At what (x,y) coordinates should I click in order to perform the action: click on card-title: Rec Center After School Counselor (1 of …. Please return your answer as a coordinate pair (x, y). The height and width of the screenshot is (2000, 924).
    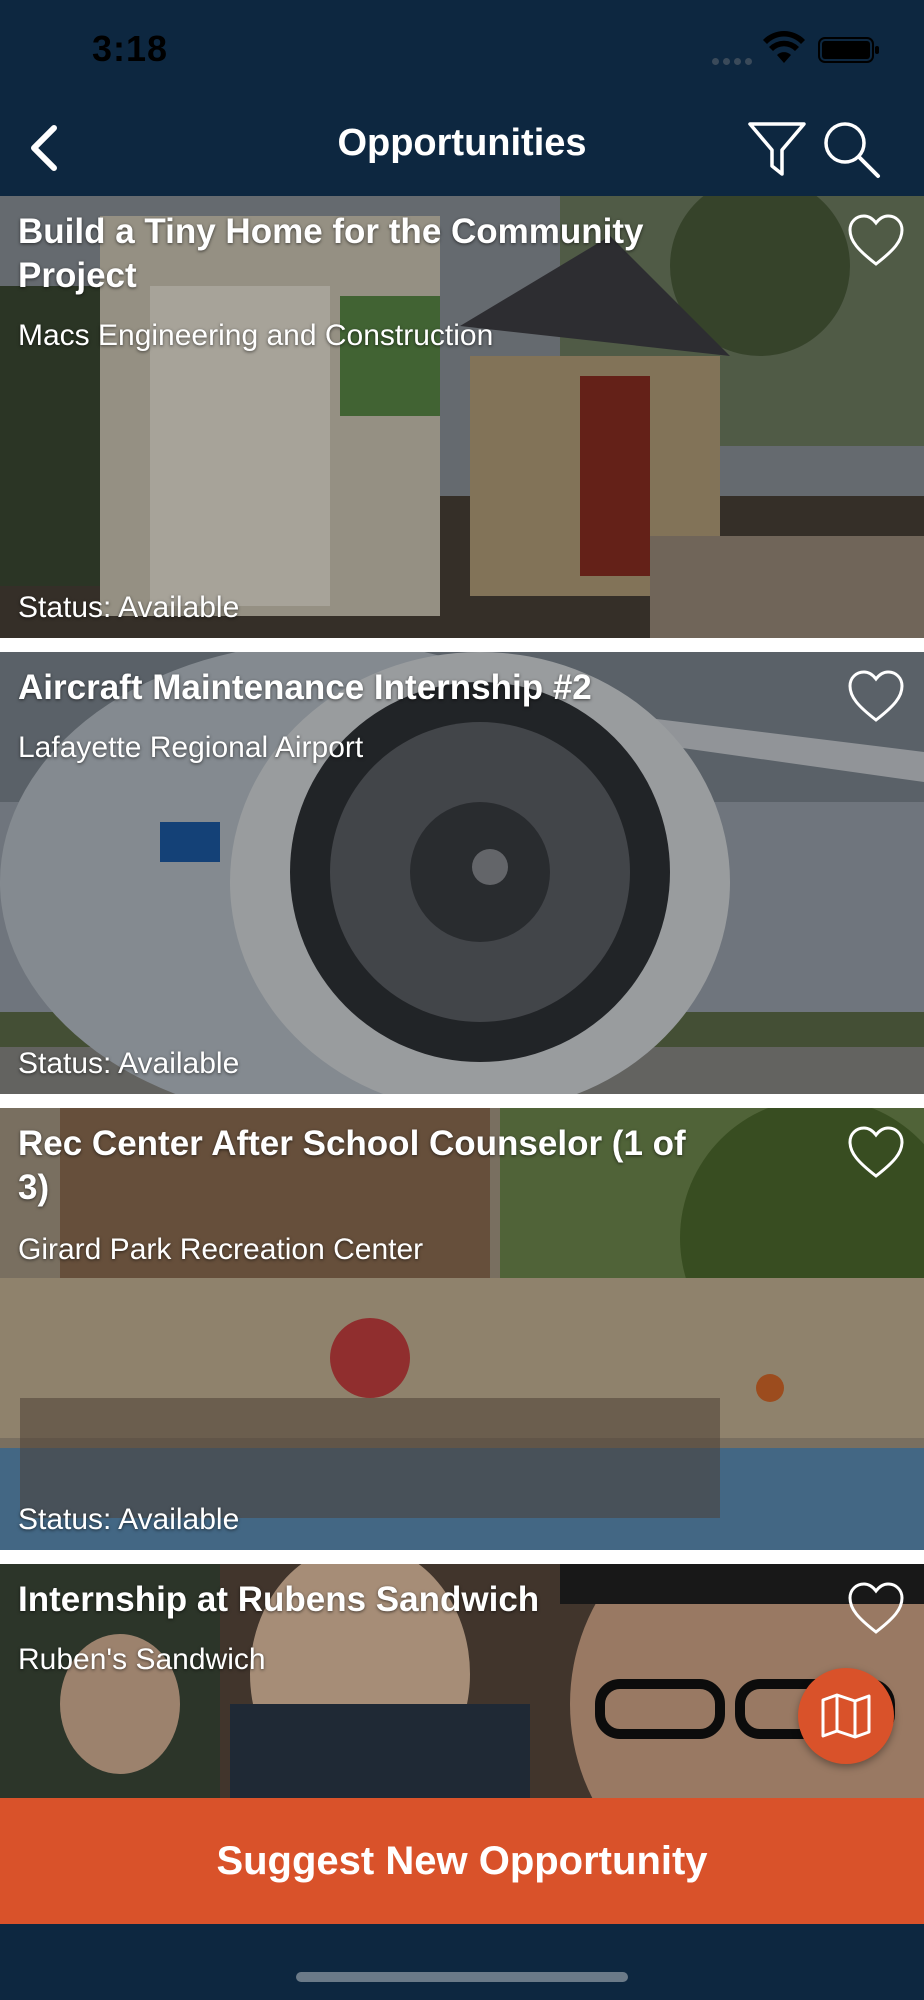
    Looking at the image, I should click on (352, 1165).